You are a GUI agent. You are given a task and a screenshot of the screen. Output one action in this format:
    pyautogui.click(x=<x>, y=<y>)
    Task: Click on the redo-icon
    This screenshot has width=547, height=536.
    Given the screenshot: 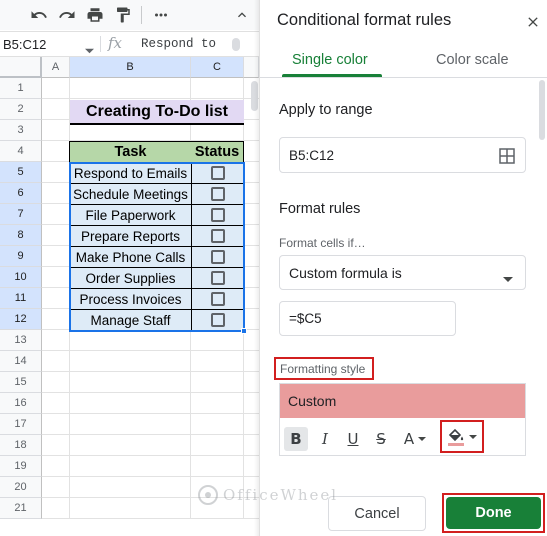 What is the action you would take?
    pyautogui.click(x=67, y=15)
    